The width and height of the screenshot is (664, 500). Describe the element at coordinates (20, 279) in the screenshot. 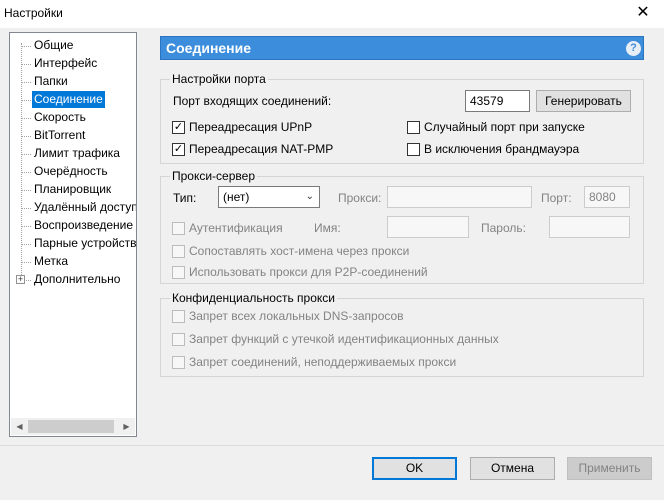

I see `expand-icon: +` at that location.